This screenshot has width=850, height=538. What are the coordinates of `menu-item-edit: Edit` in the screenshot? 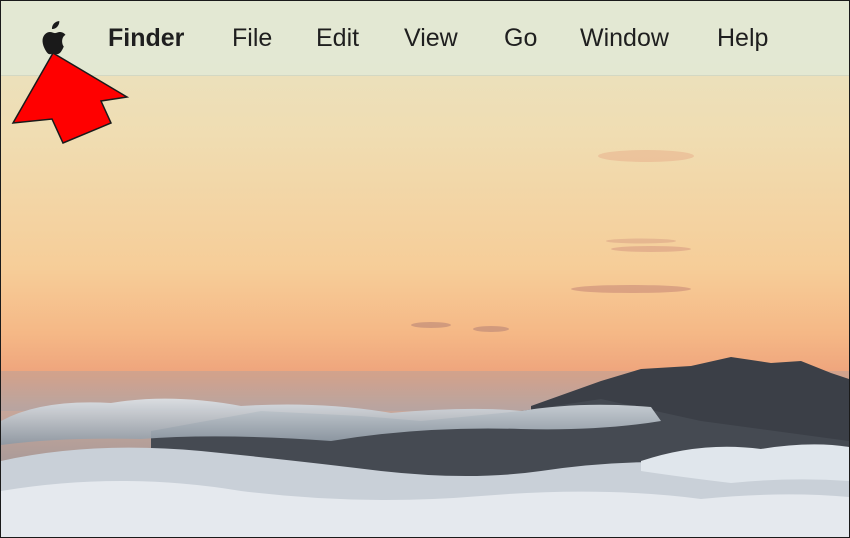 It's located at (337, 38).